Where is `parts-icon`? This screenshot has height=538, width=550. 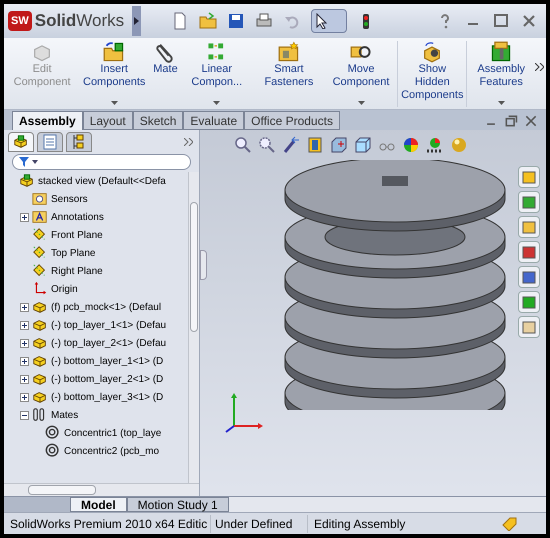 parts-icon is located at coordinates (529, 202).